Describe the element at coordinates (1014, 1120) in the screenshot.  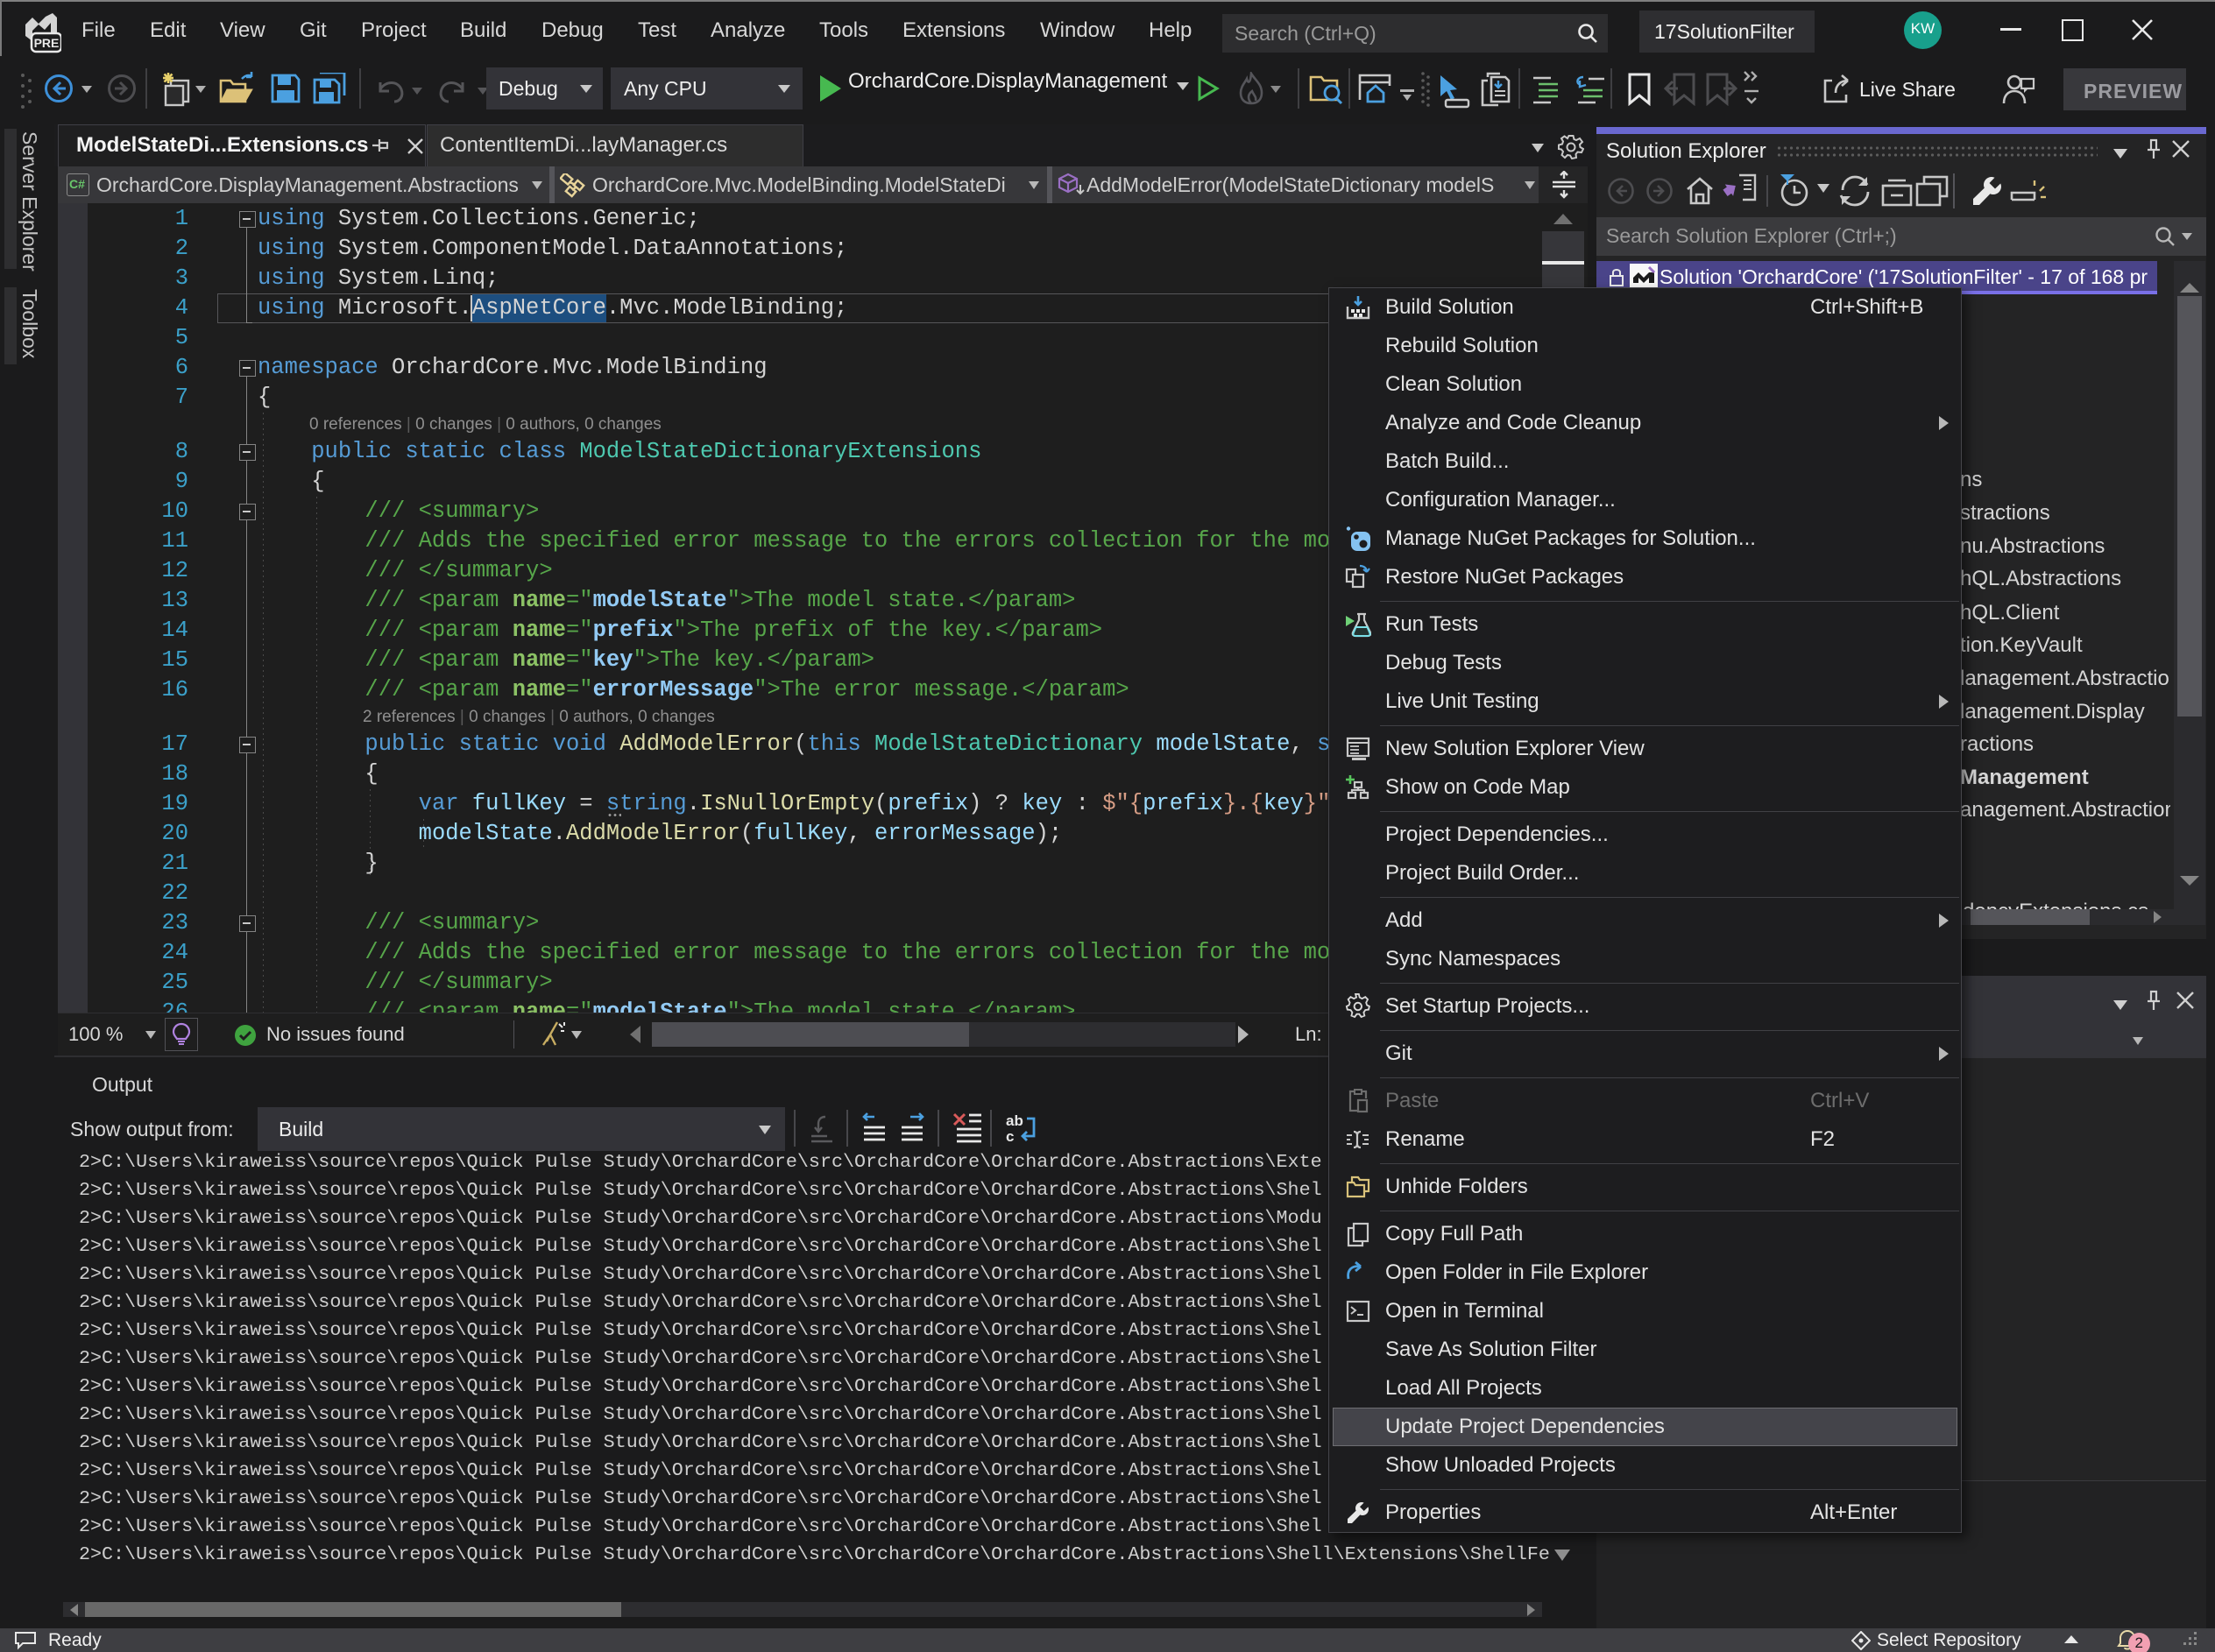
I see `svg-text: ab` at that location.